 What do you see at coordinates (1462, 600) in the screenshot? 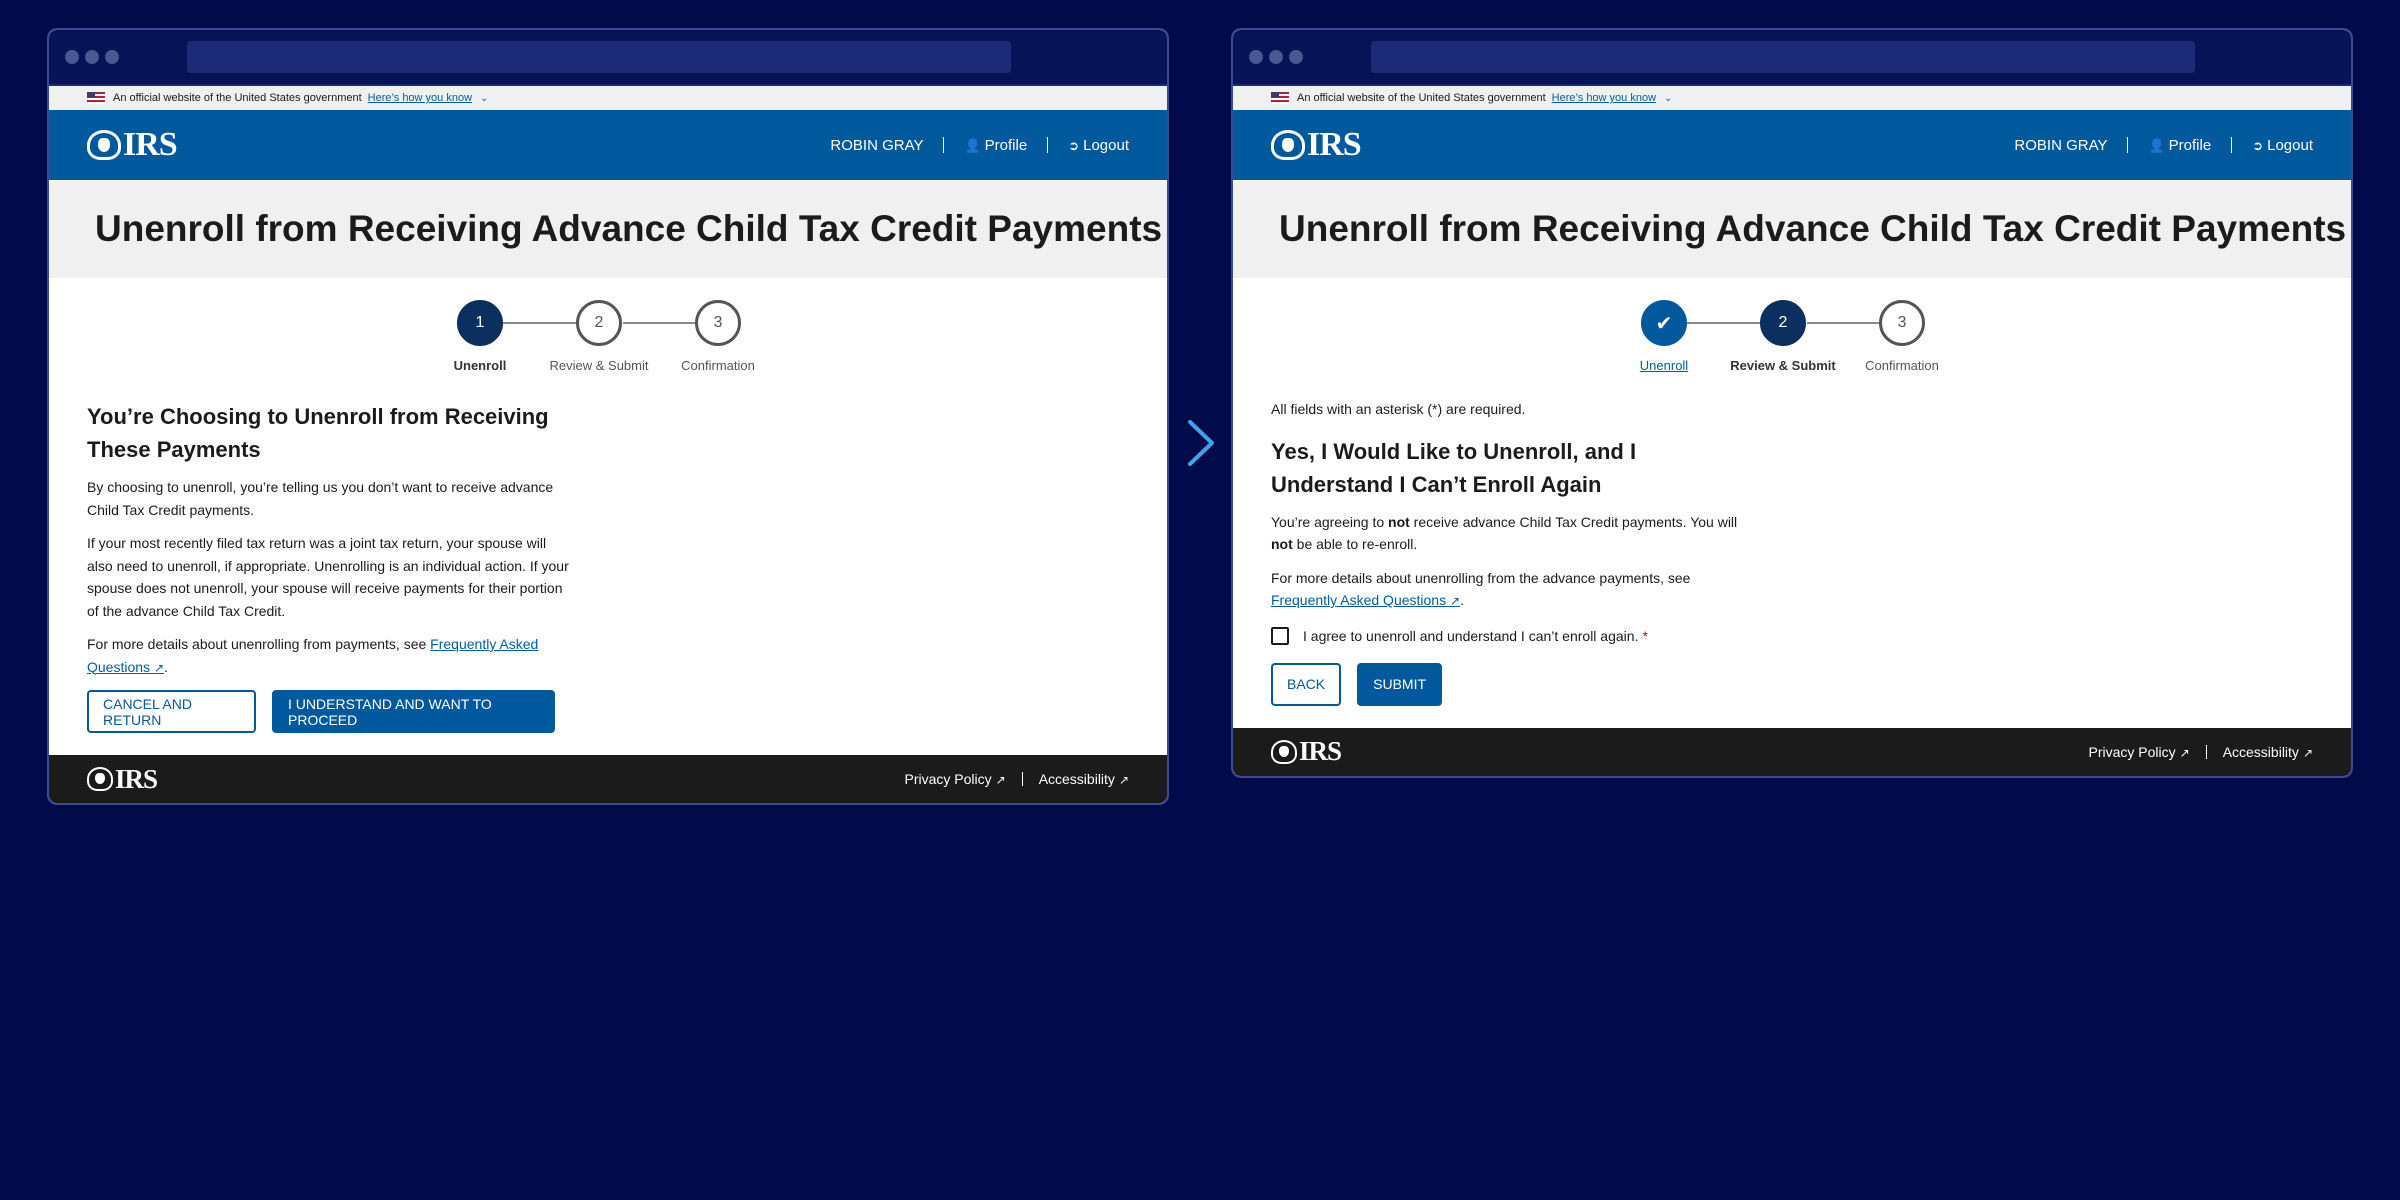
I see `period: .` at bounding box center [1462, 600].